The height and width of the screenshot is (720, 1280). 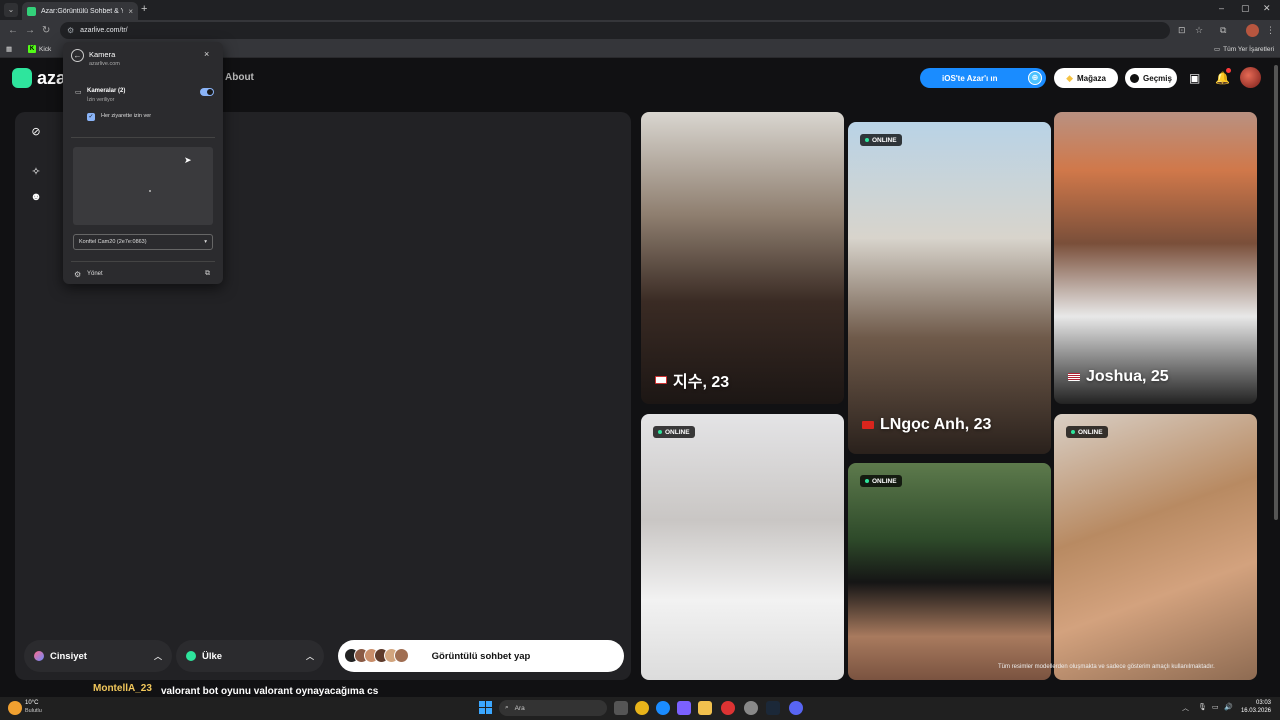 What do you see at coordinates (553, 708) in the screenshot?
I see `taskbar-search: ⌕ Ara` at bounding box center [553, 708].